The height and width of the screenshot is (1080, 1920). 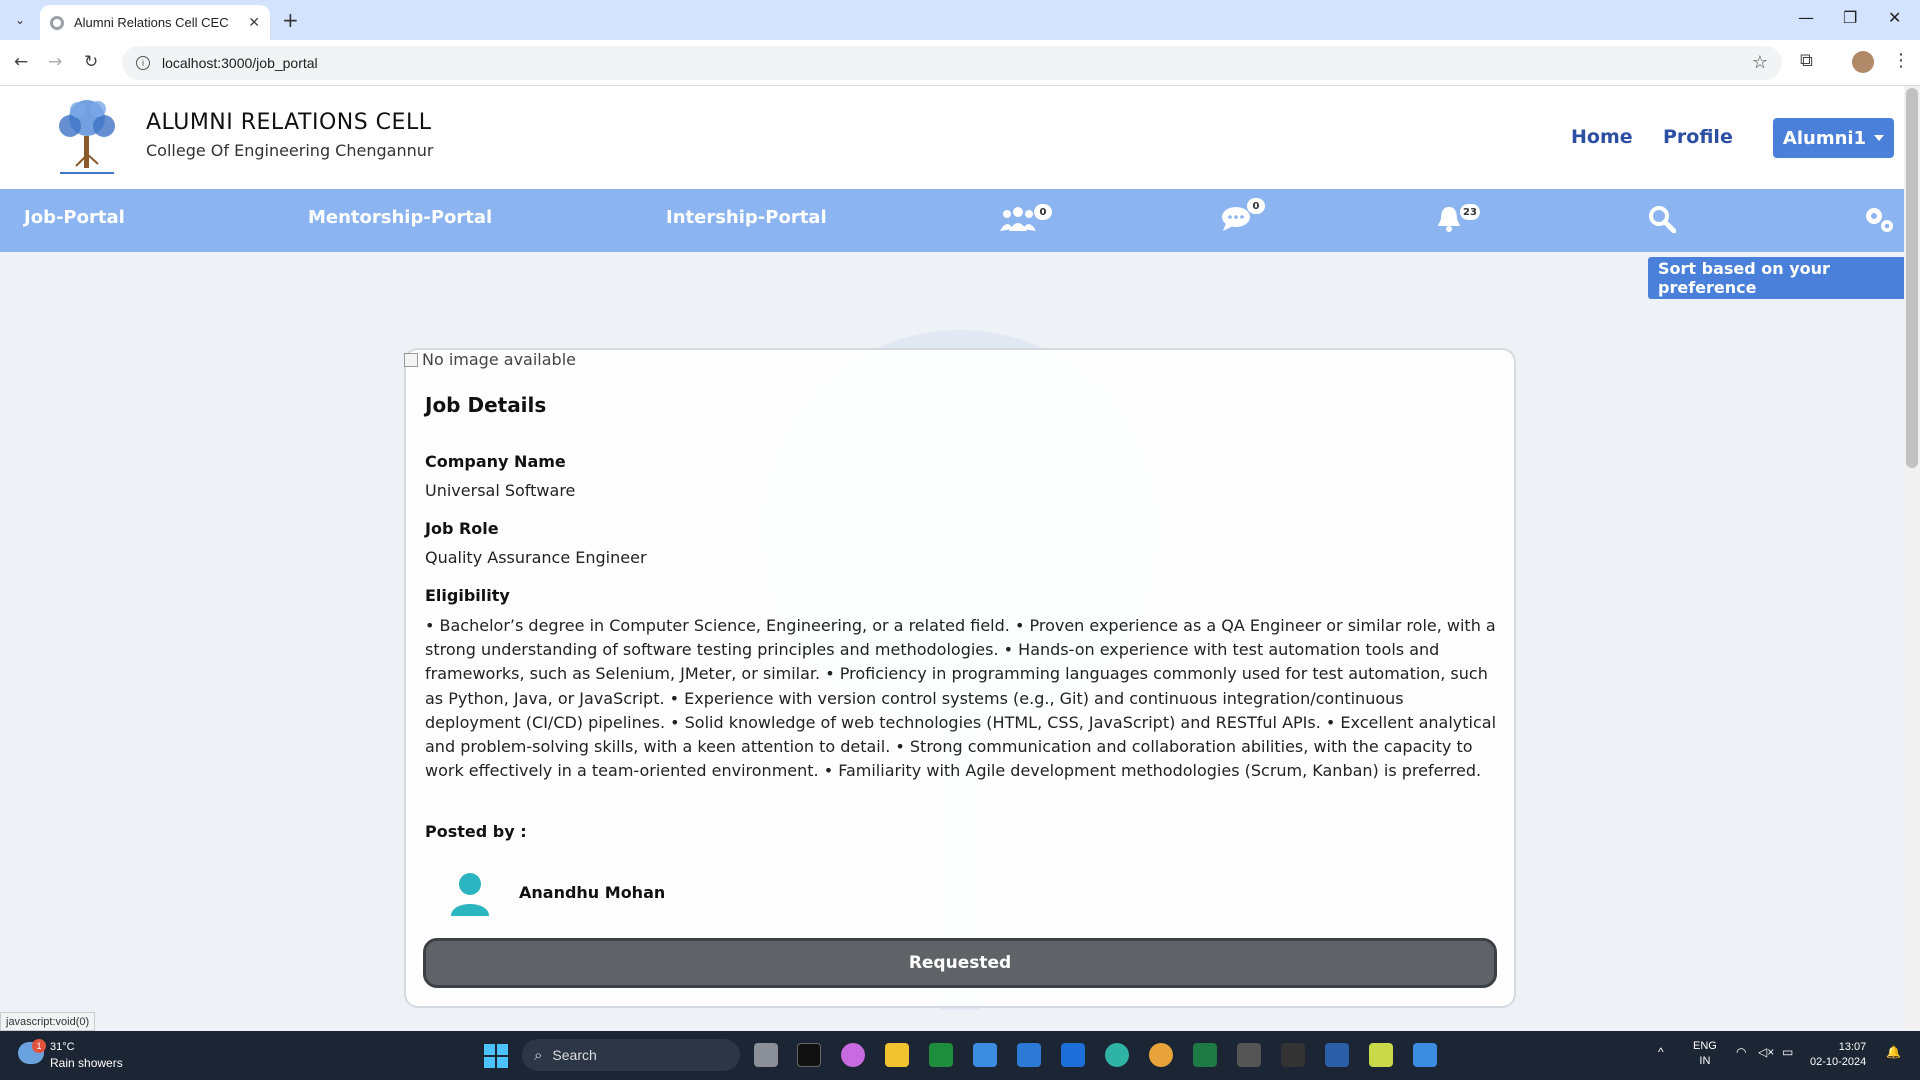 I want to click on home-link: Home, so click(x=1602, y=137).